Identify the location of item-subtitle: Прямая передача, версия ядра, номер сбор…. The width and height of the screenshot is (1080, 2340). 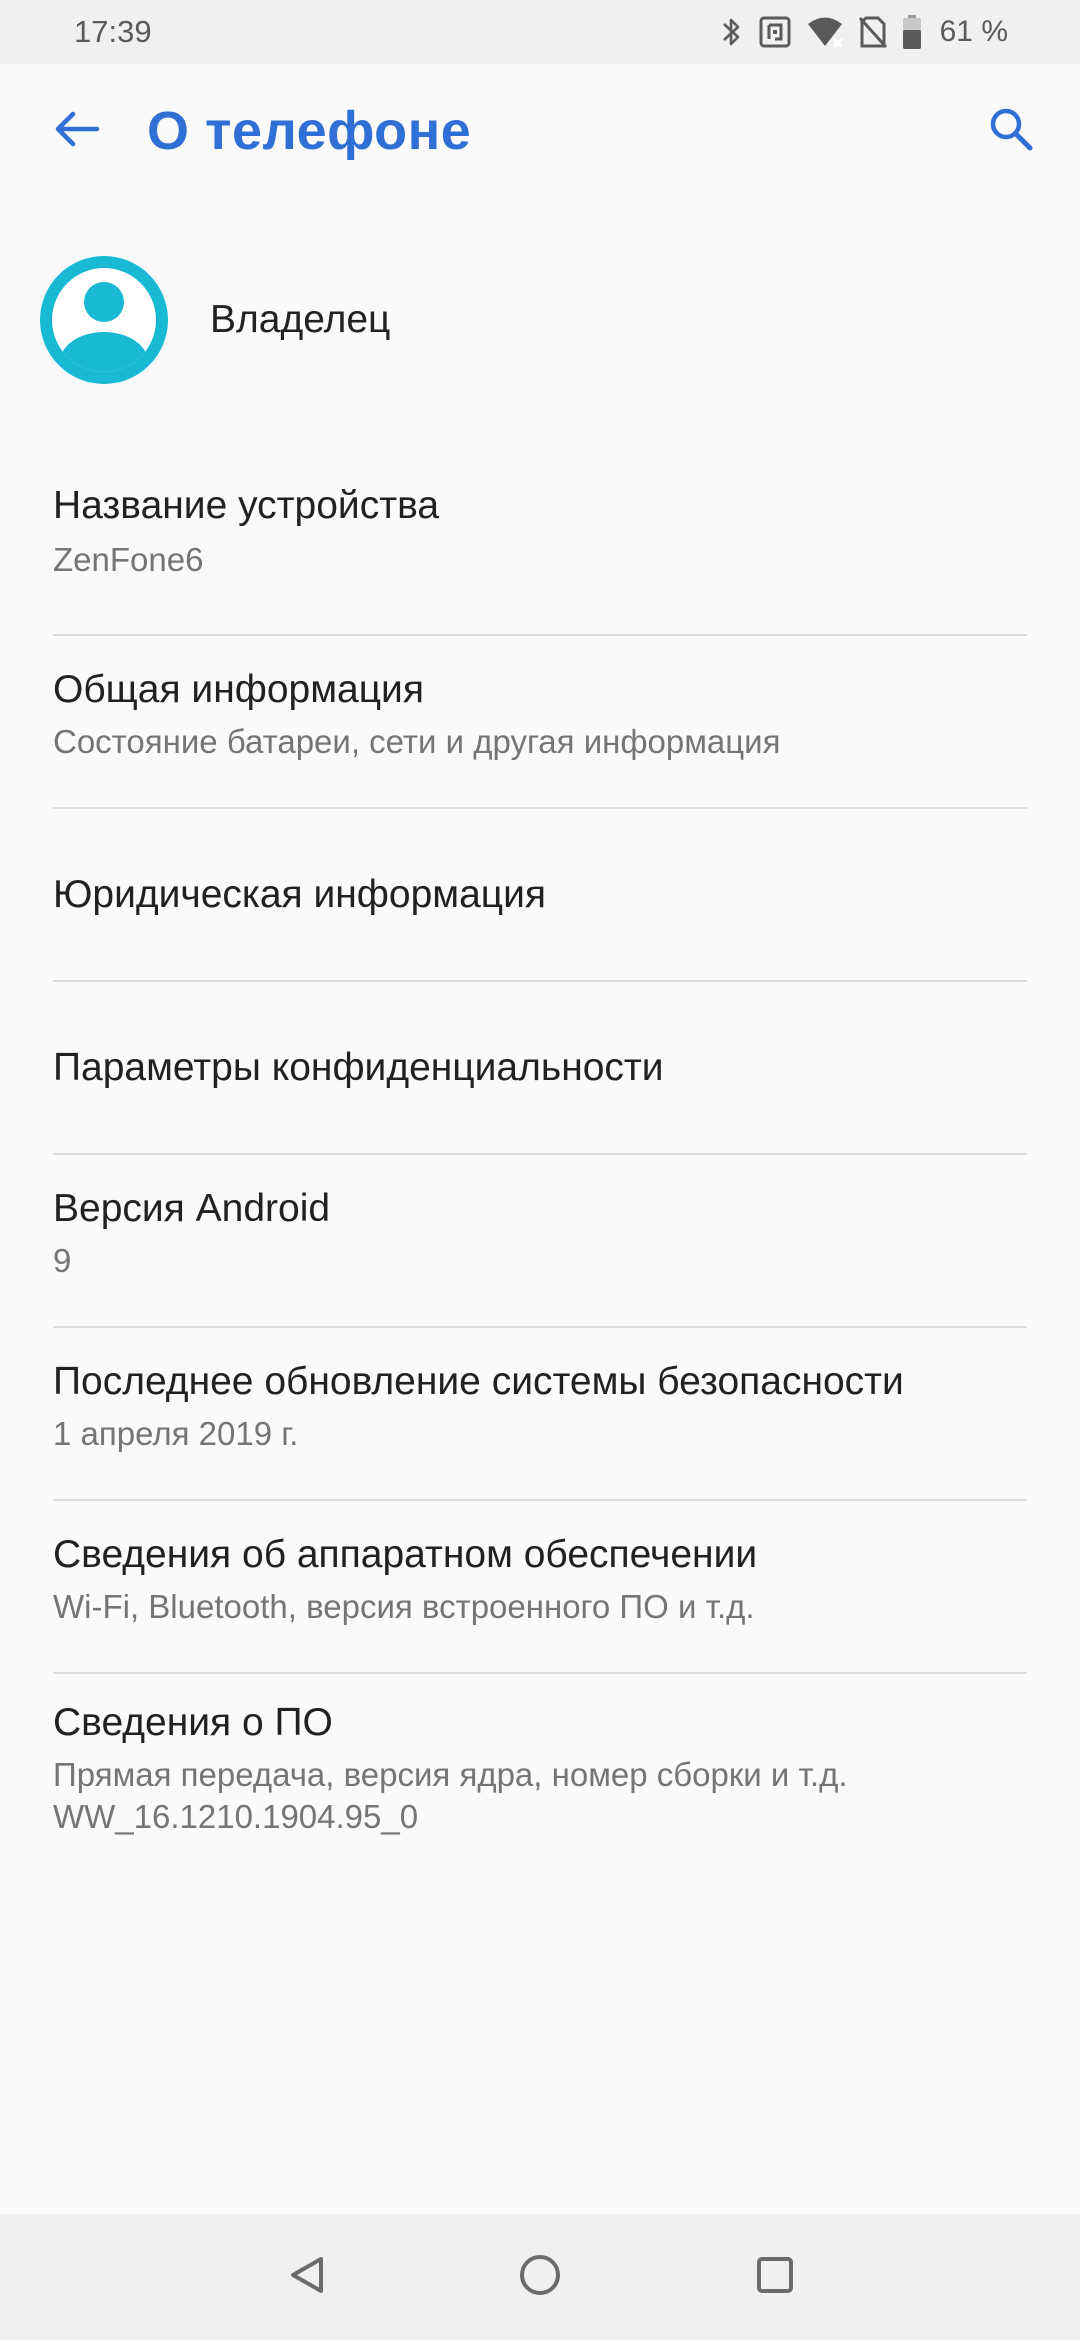
(450, 1774).